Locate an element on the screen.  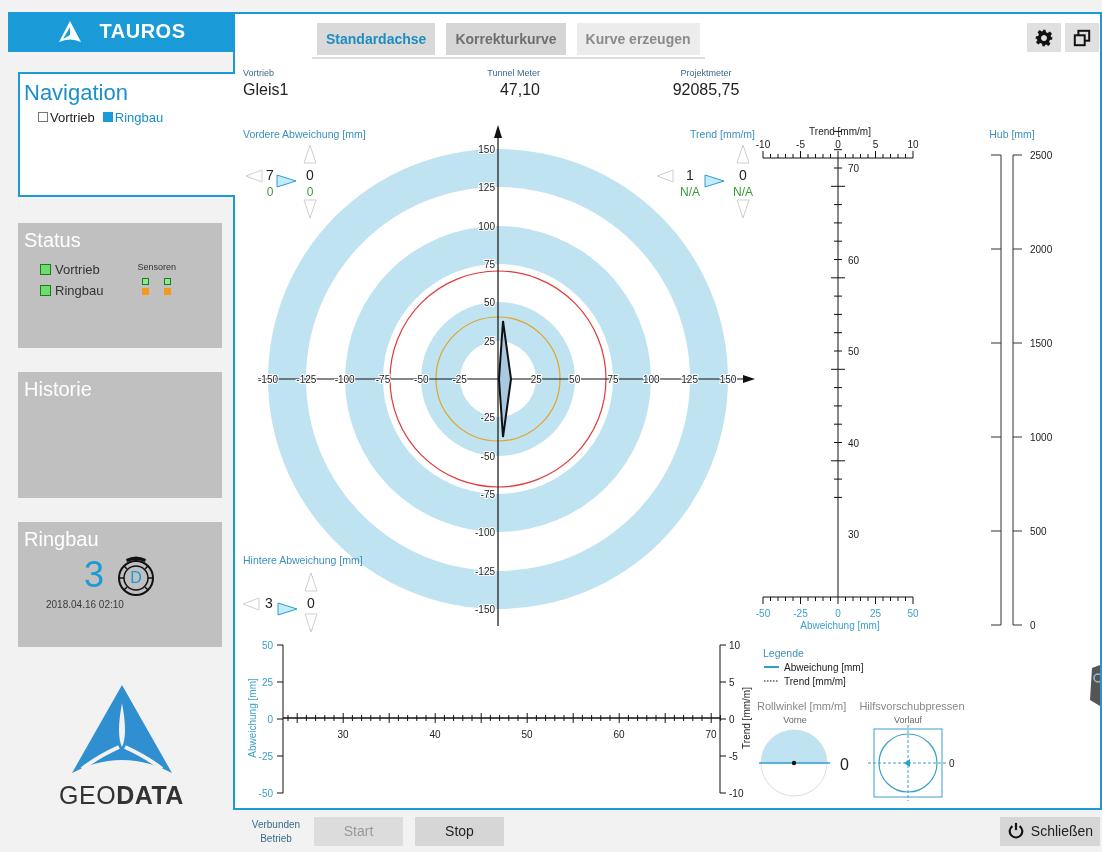
tab: Standardachse is located at coordinates (376, 39).